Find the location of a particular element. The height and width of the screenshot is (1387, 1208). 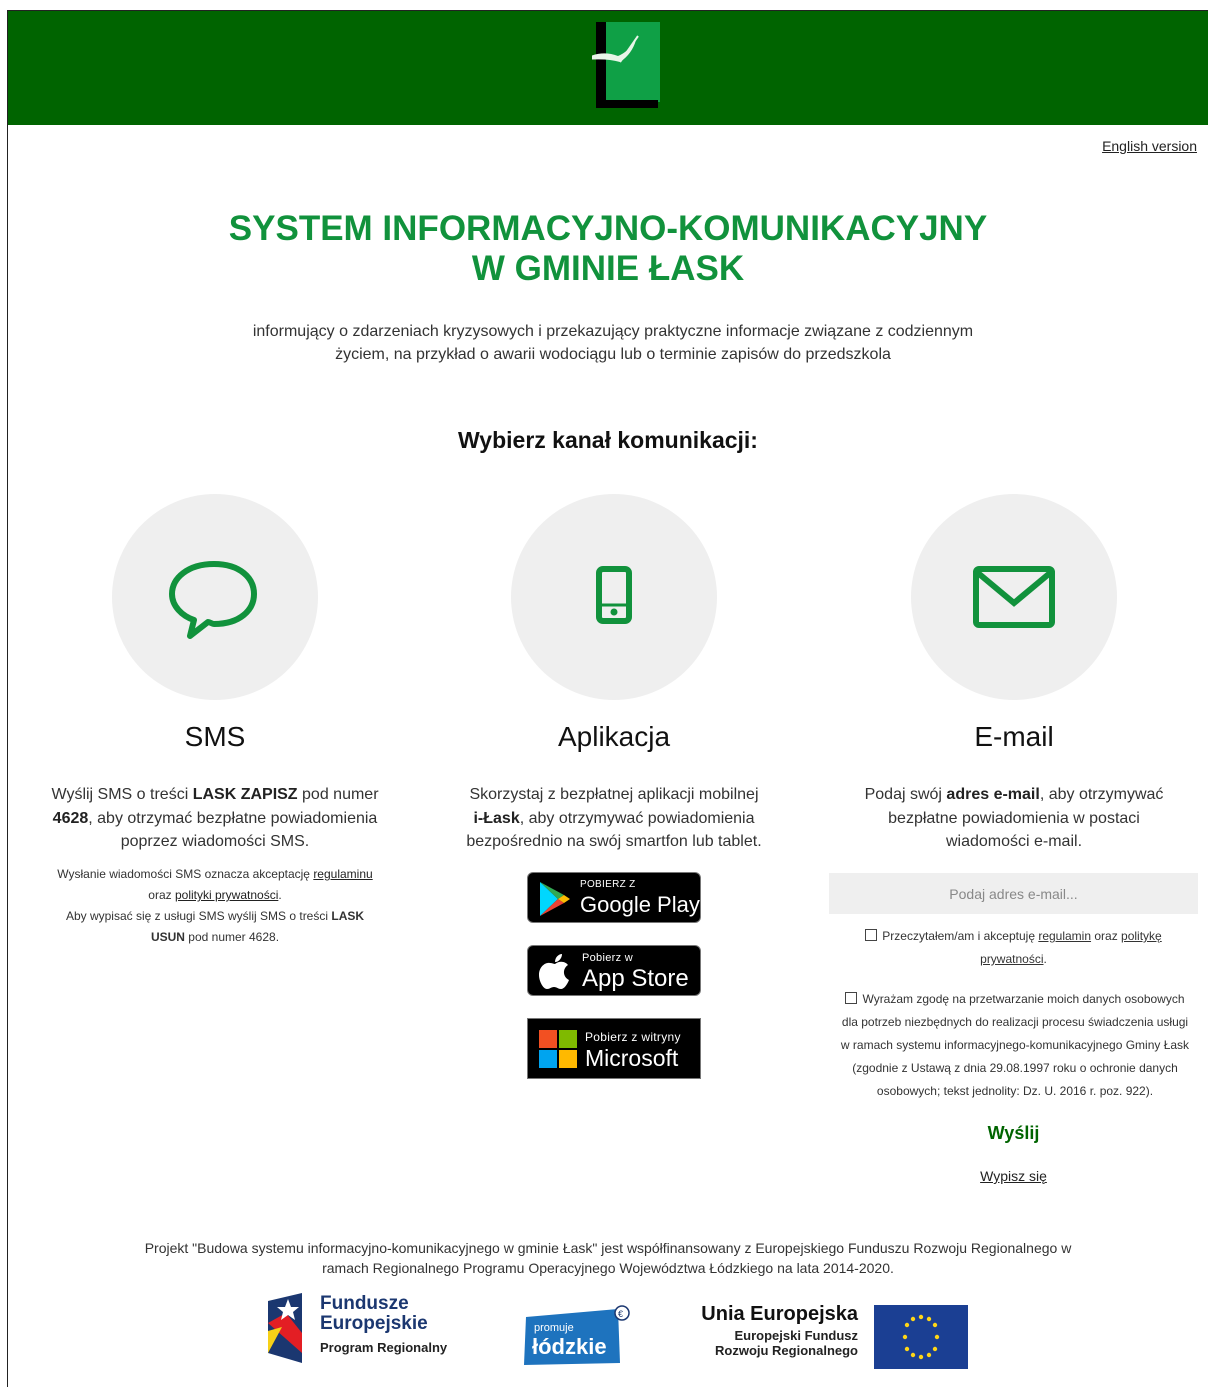

sms-unsubscribe-keyword-b: USUN is located at coordinates (167, 937).